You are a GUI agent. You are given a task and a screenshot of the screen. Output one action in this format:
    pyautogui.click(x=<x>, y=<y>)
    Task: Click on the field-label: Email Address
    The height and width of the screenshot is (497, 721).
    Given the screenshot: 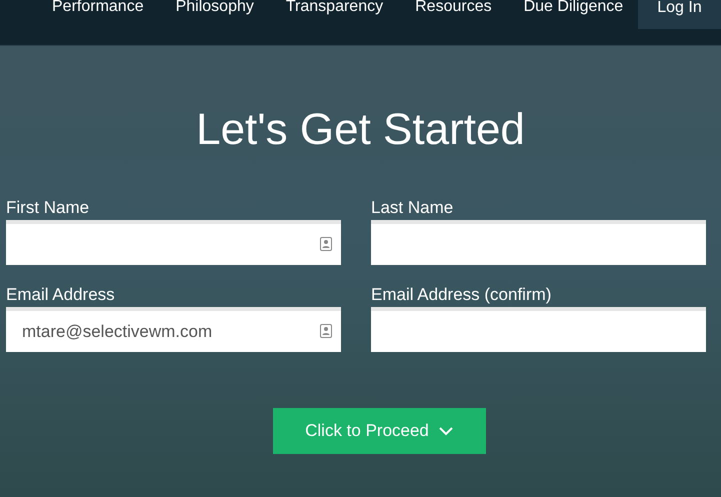 What is the action you would take?
    pyautogui.click(x=60, y=295)
    